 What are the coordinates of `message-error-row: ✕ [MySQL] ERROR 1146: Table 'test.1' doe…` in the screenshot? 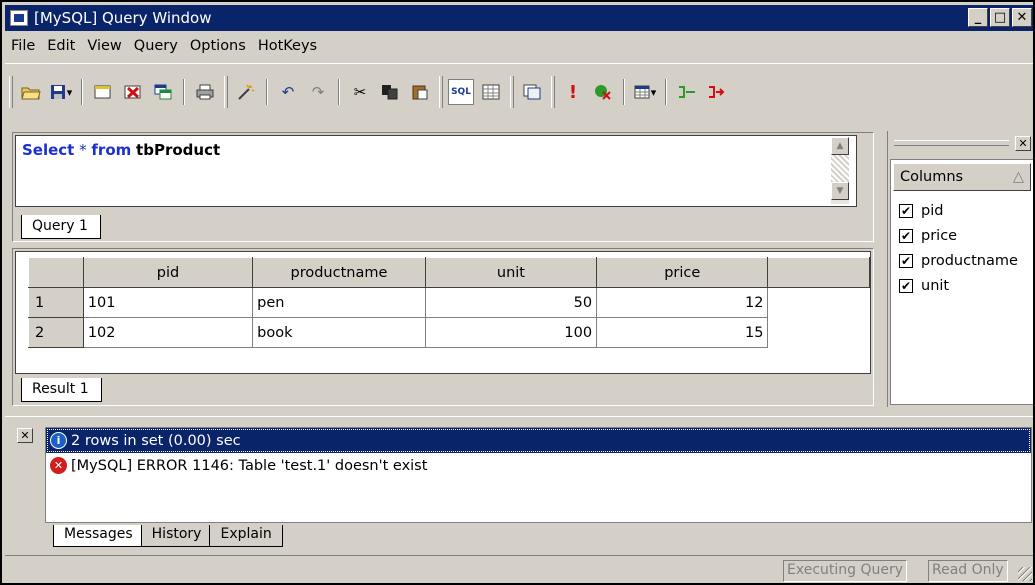 It's located at (538, 465).